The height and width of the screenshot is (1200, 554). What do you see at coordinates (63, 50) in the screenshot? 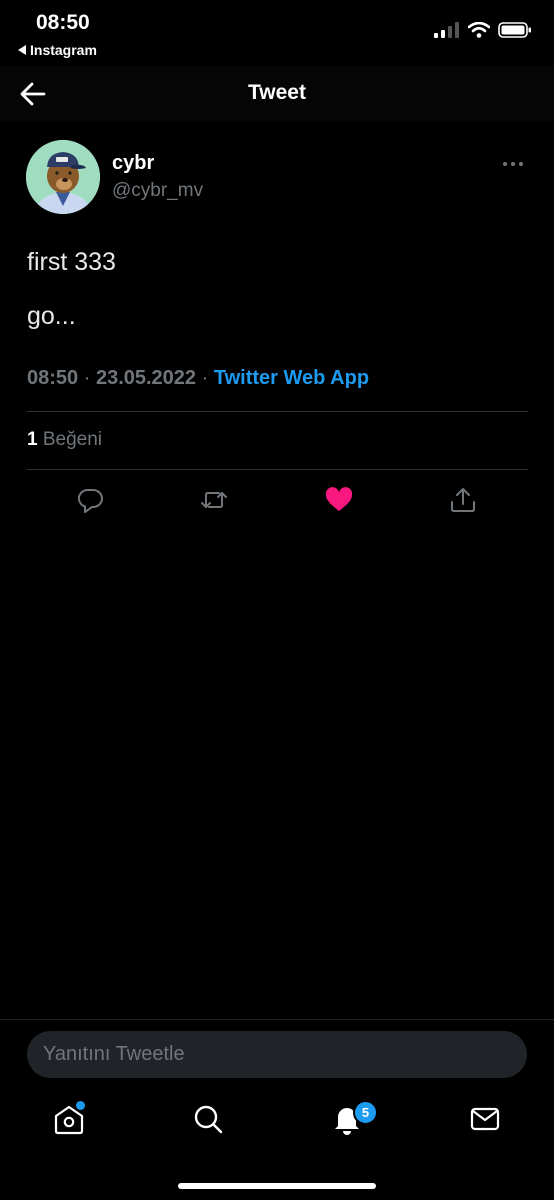
I see `back-app-label: Instagram` at bounding box center [63, 50].